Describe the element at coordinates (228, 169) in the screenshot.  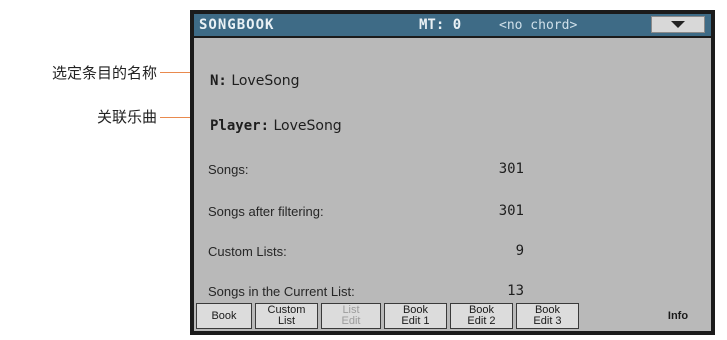
I see `songs-label: Songs:` at that location.